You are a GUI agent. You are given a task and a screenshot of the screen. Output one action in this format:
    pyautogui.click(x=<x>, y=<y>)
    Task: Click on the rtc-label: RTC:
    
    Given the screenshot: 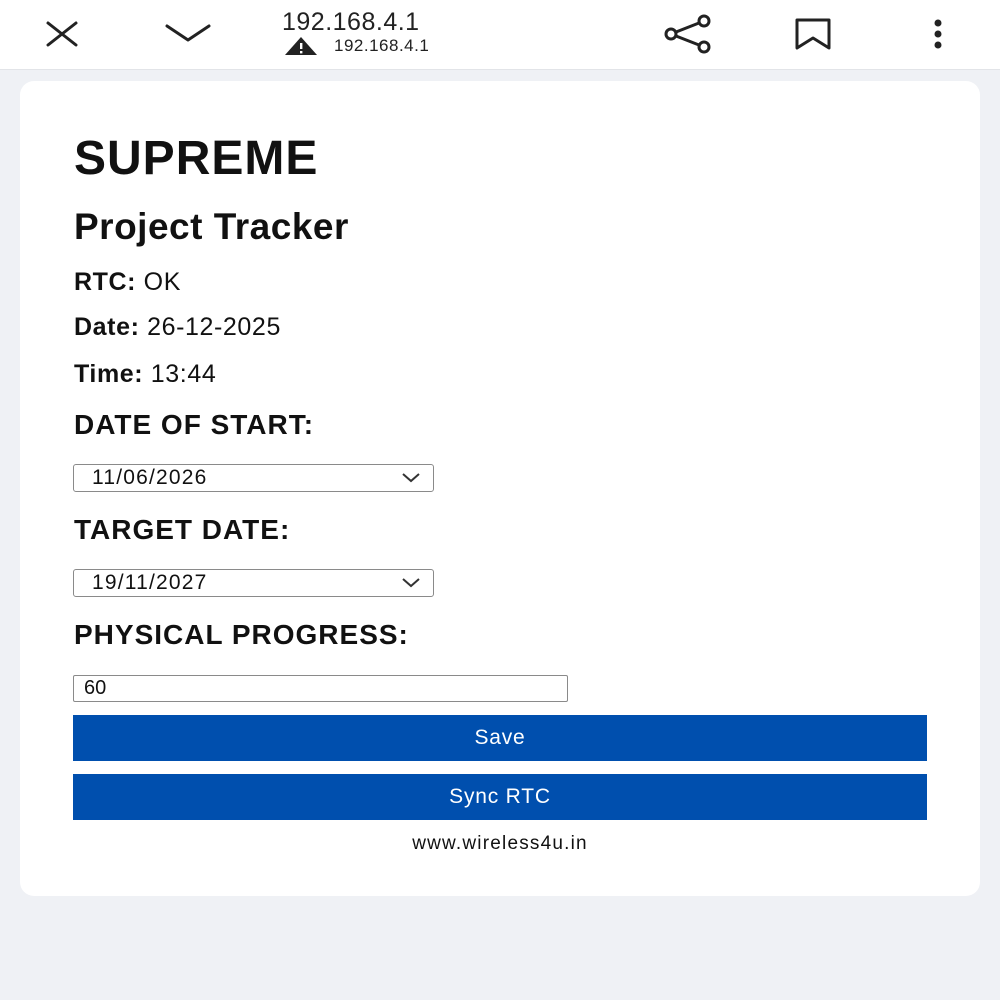 What is the action you would take?
    pyautogui.click(x=105, y=282)
    